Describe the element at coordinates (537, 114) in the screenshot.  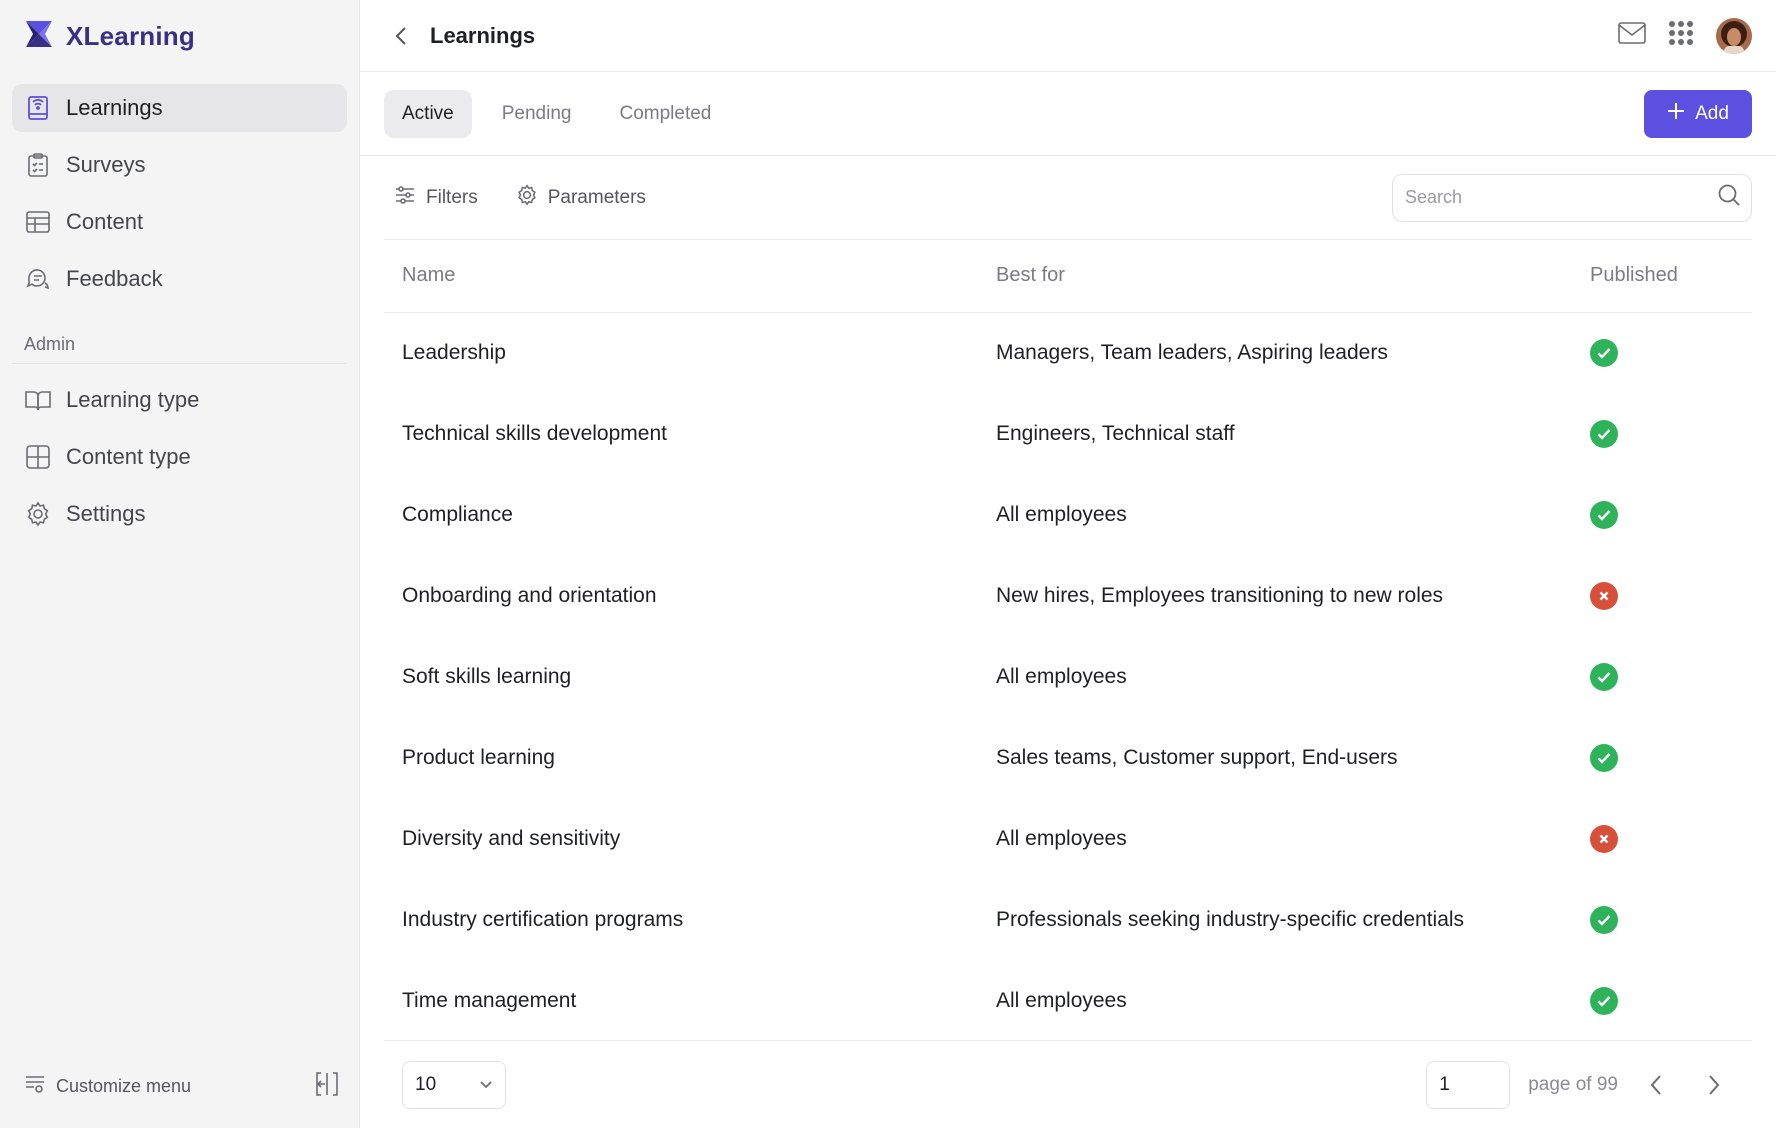
I see `tab-pending: Pending` at that location.